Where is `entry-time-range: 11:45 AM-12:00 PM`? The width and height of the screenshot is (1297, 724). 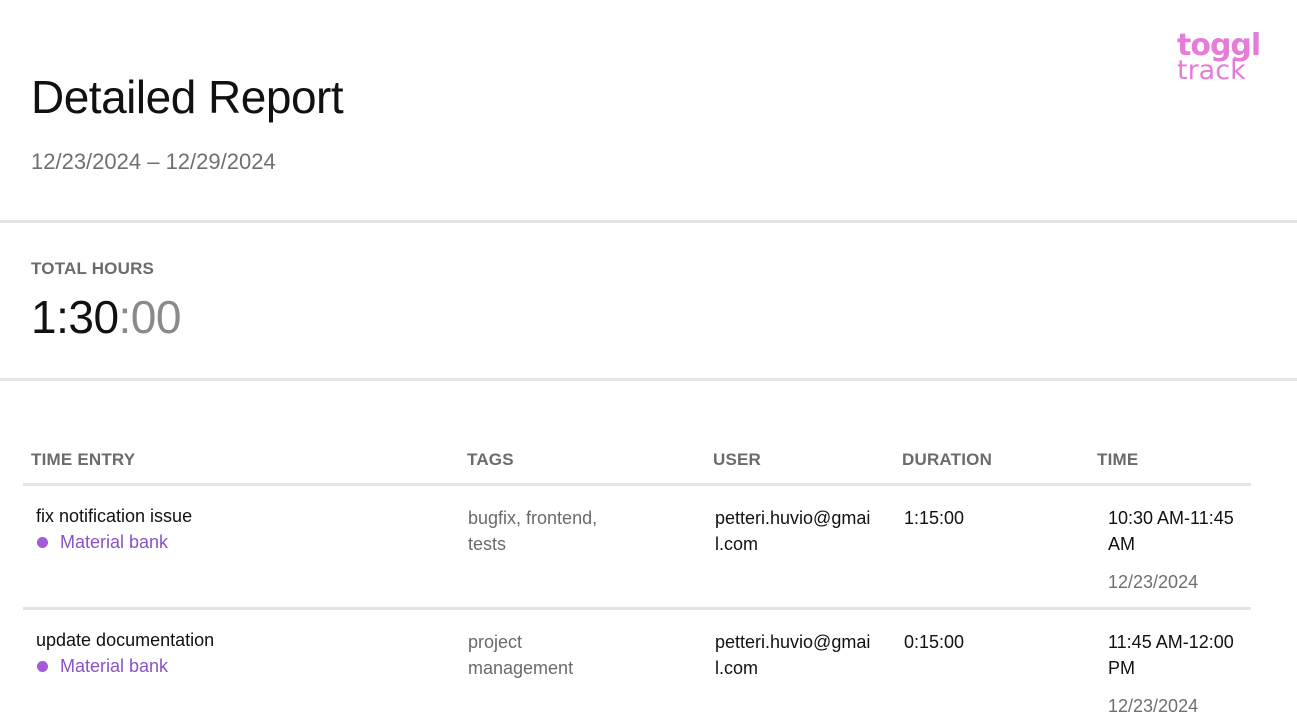 entry-time-range: 11:45 AM-12:00 PM is located at coordinates (1171, 655).